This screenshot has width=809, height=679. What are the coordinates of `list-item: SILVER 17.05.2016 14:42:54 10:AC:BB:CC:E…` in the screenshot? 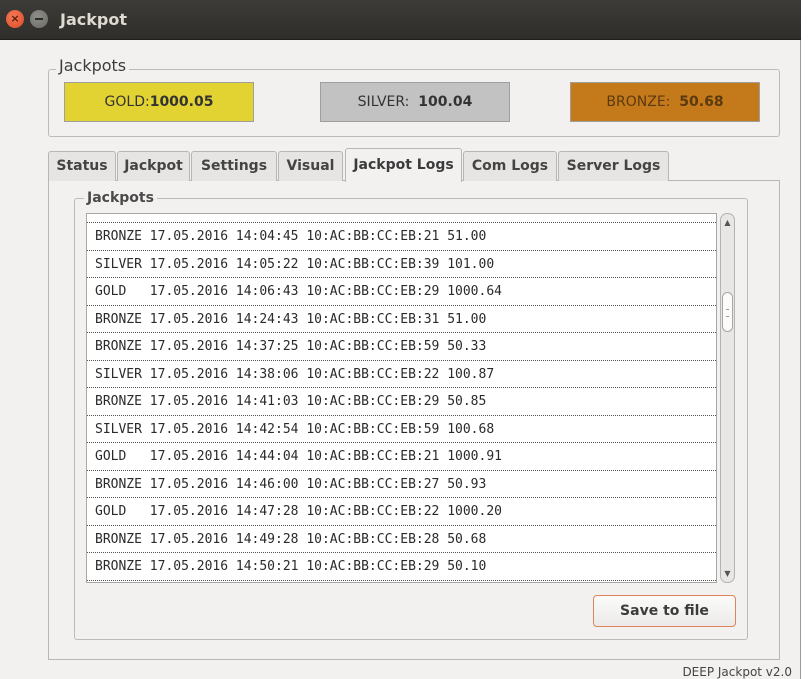 It's located at (401, 429).